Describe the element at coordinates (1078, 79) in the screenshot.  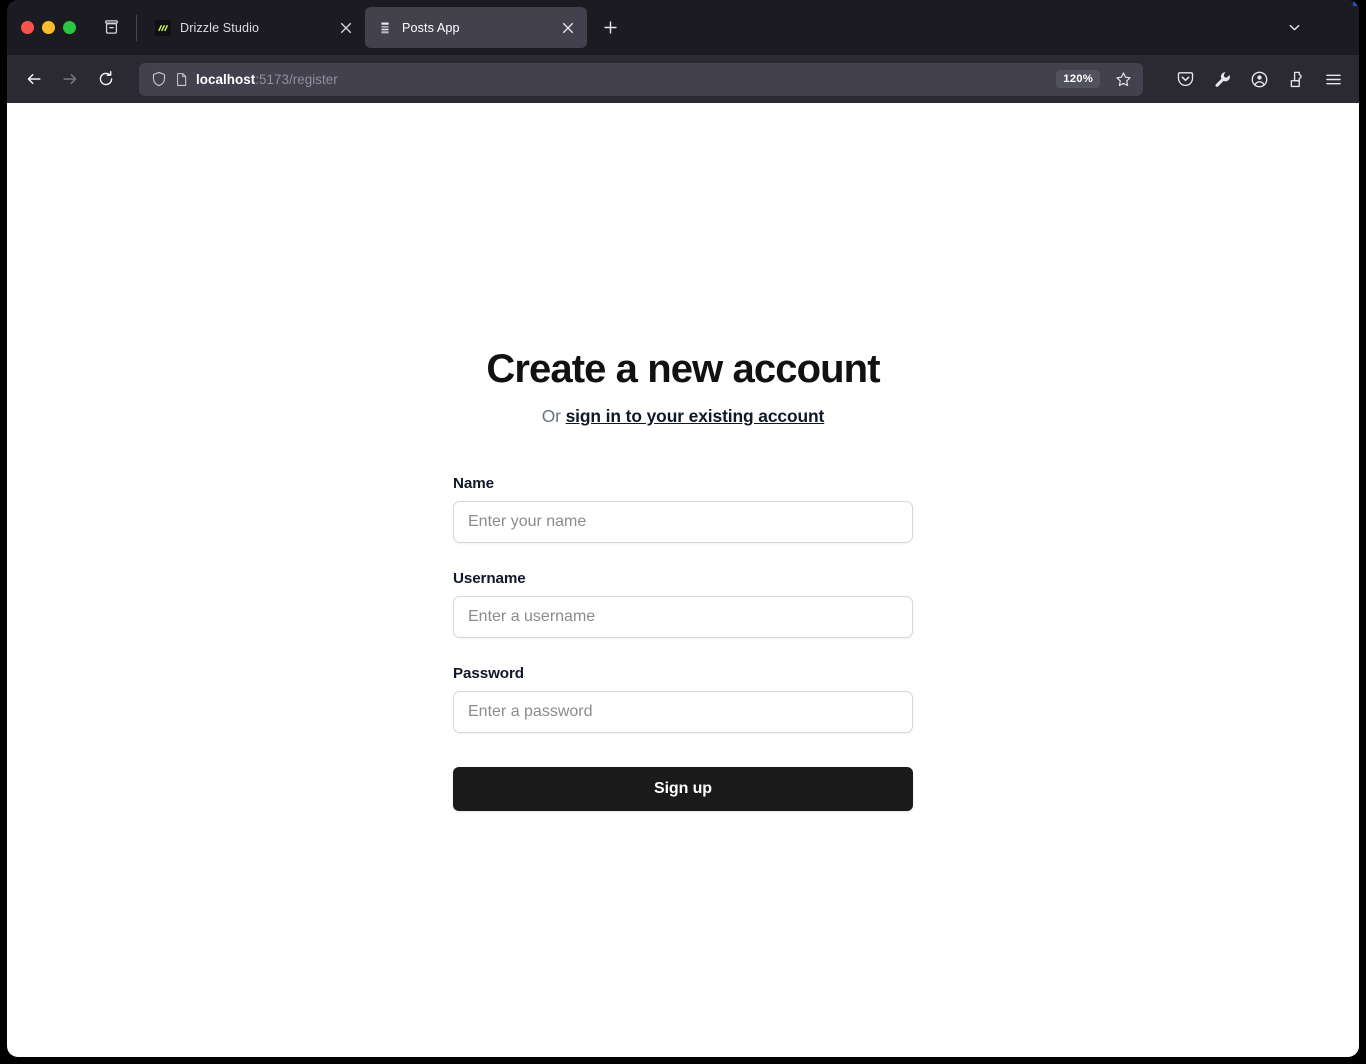
I see `zoom-level-badge: 120%` at that location.